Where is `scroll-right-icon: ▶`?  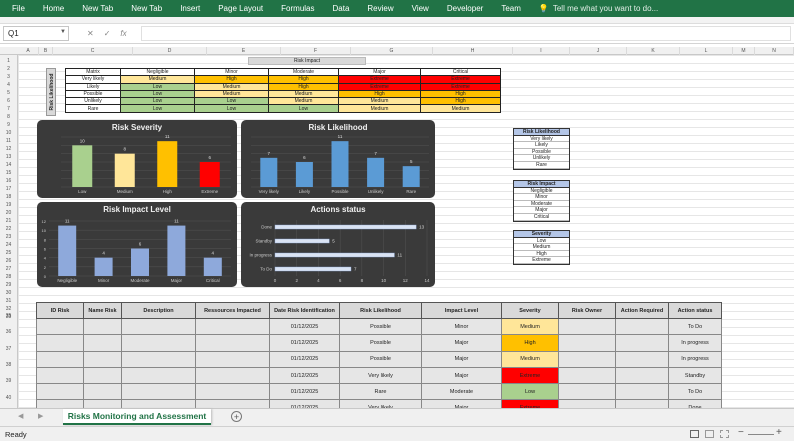
scroll-right-icon: ▶ is located at coordinates (40, 416).